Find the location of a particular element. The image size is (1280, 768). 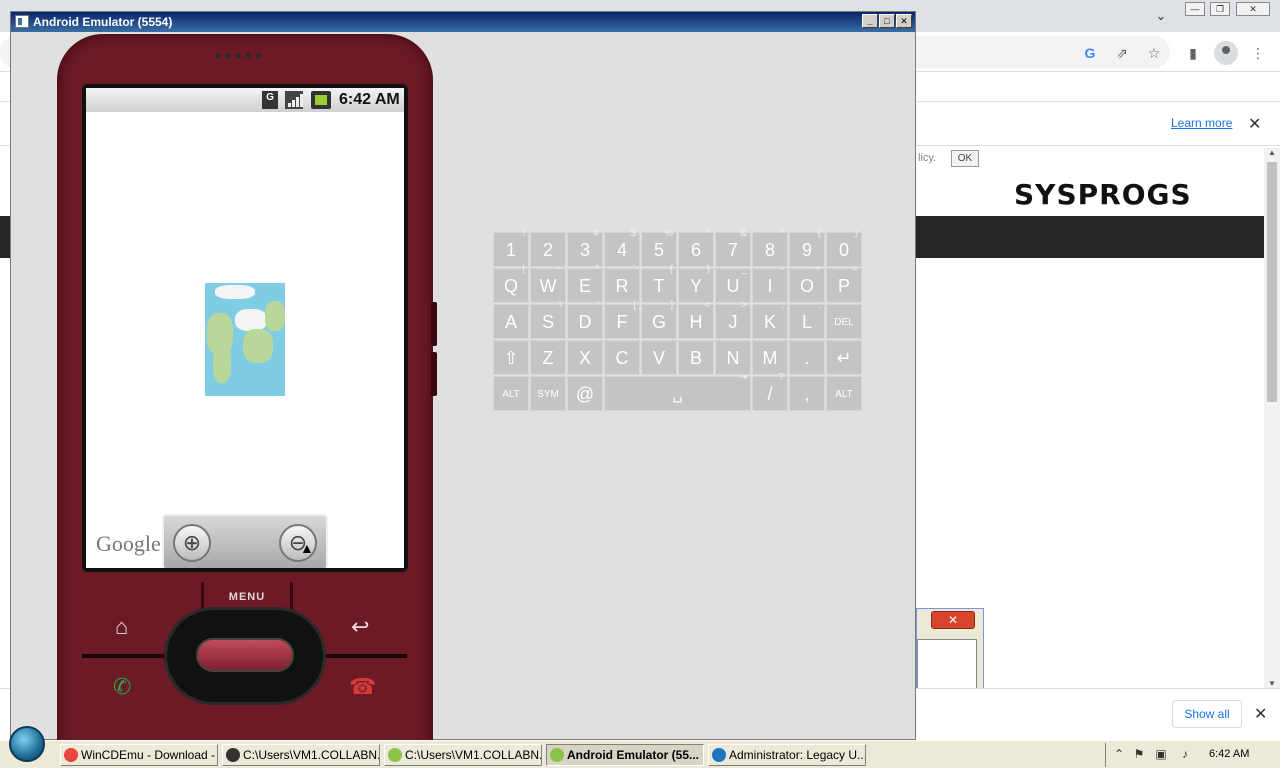

dialog-close-button: ✕ is located at coordinates (953, 620).